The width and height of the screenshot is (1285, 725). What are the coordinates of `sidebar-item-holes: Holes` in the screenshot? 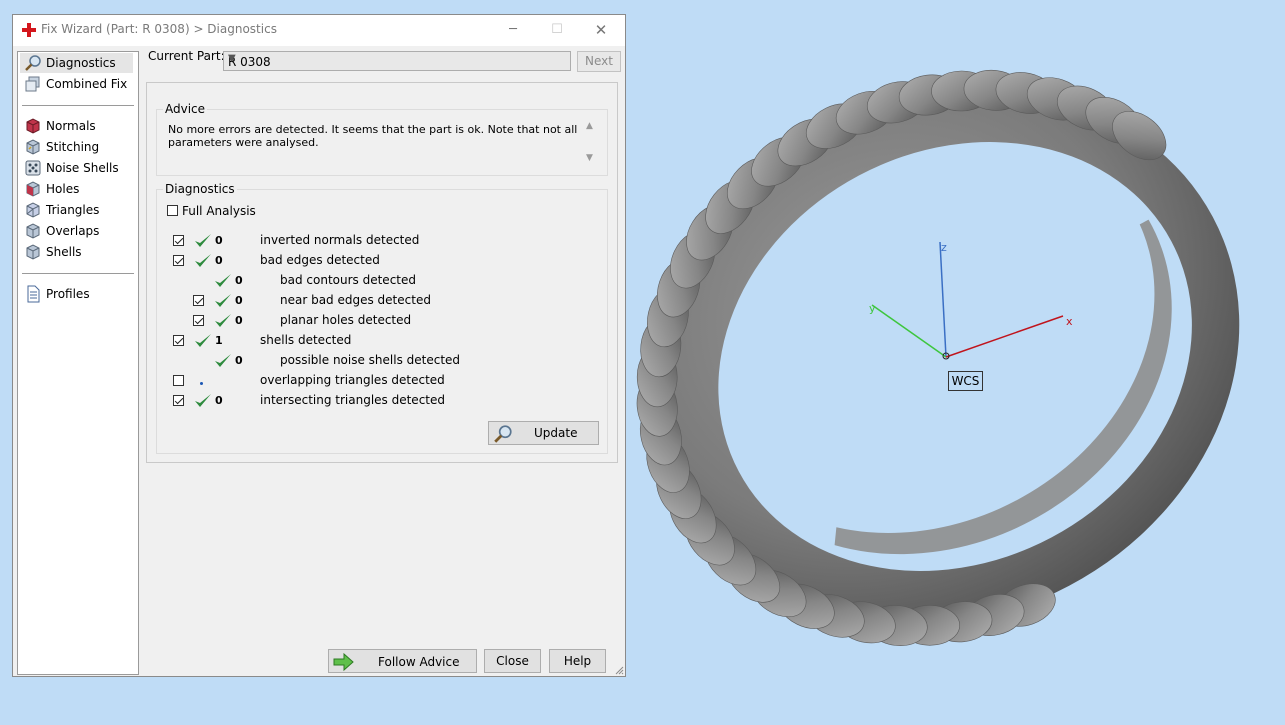 It's located at (76, 189).